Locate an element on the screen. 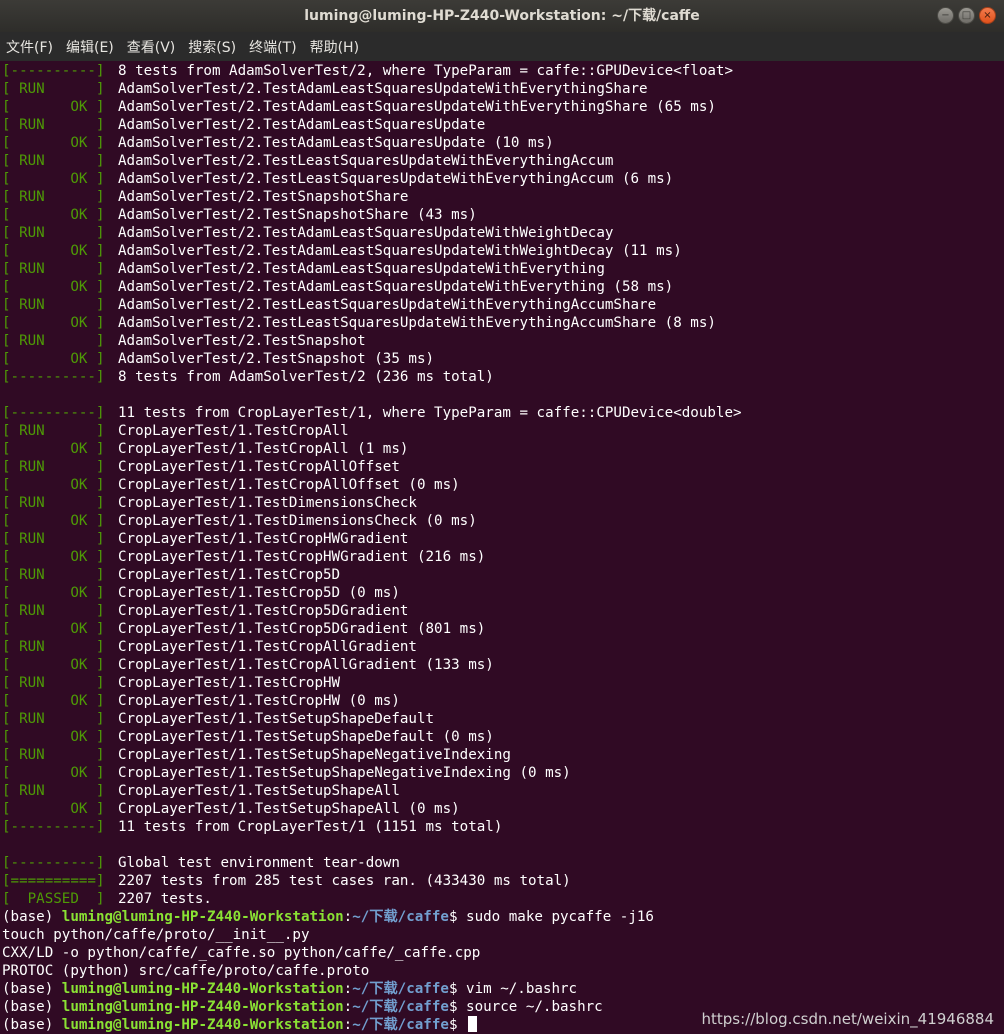  terminal-line: [ OK ] CropLayerTest/1.TestCrop5D (0 ms) is located at coordinates (502, 593).